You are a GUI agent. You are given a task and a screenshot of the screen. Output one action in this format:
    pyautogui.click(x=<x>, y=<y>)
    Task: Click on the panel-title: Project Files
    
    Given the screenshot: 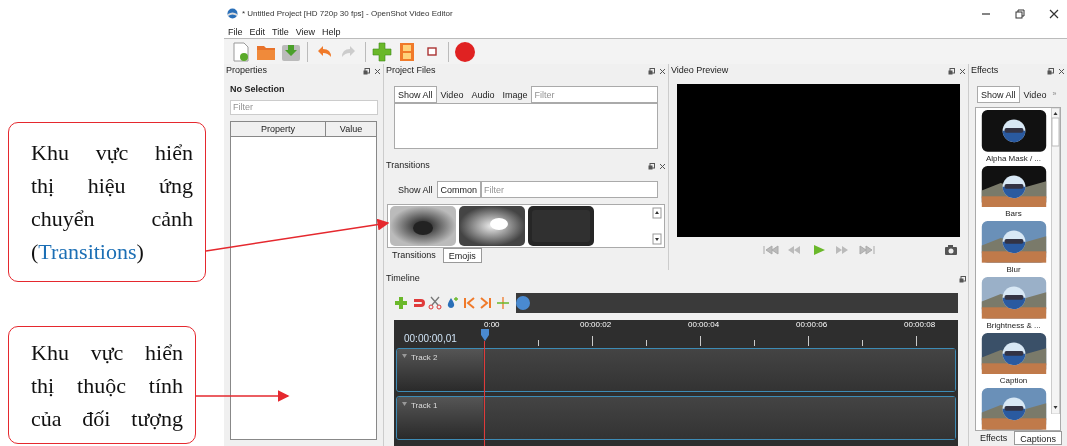 What is the action you would take?
    pyautogui.click(x=411, y=71)
    